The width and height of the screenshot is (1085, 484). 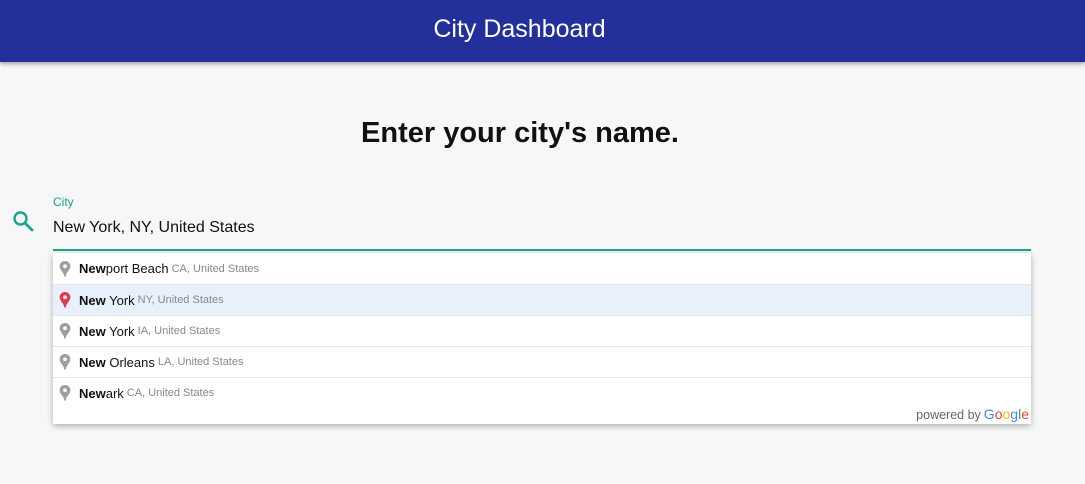 I want to click on autocomplete-item: New York NY, United States, so click(x=542, y=299).